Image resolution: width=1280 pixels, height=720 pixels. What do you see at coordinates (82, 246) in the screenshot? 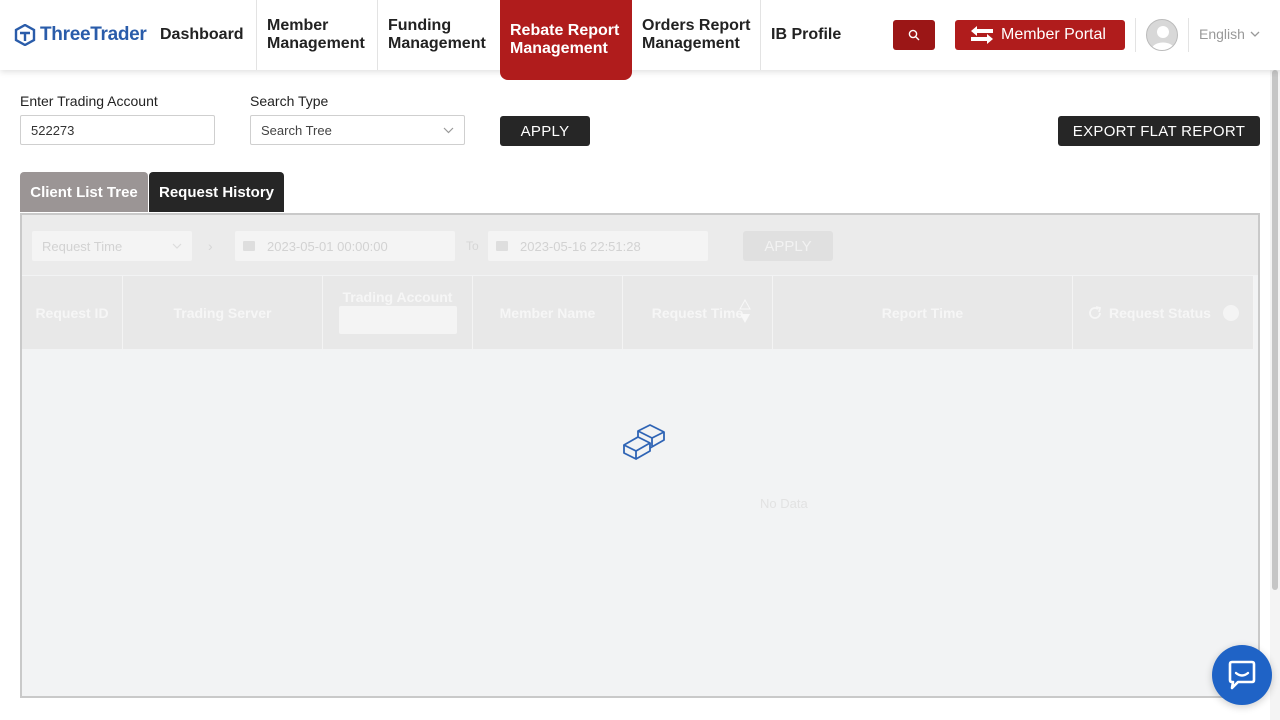
I see `time-filter-value: Request Time` at bounding box center [82, 246].